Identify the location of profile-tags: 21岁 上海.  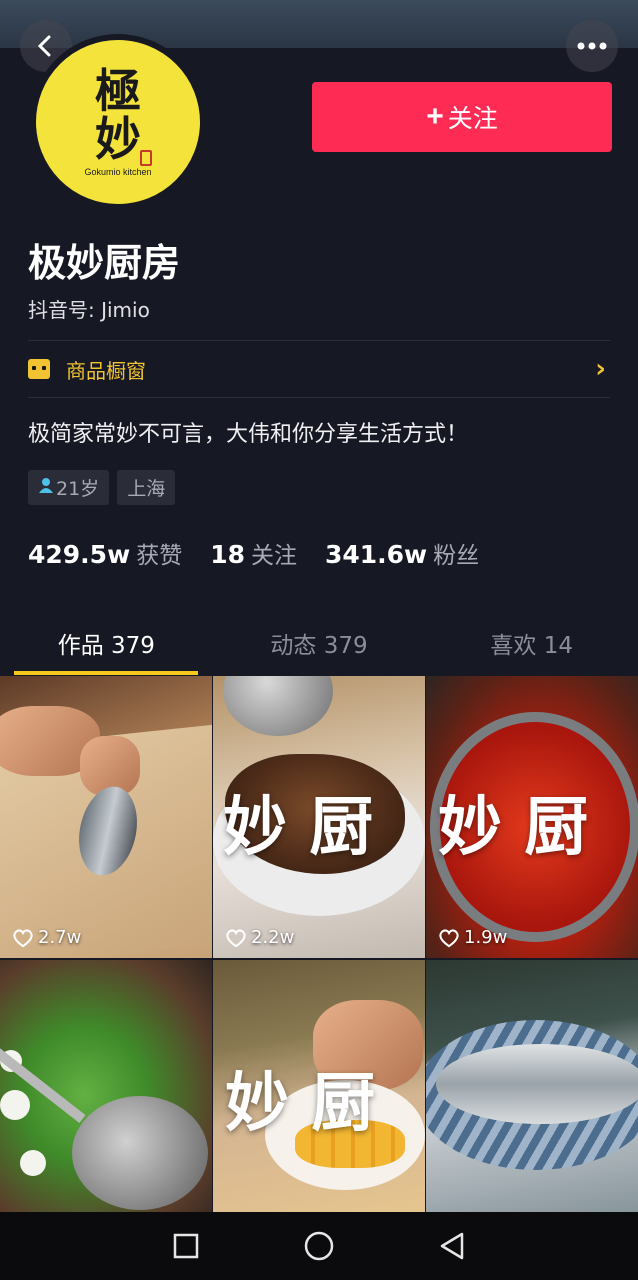
(102, 487).